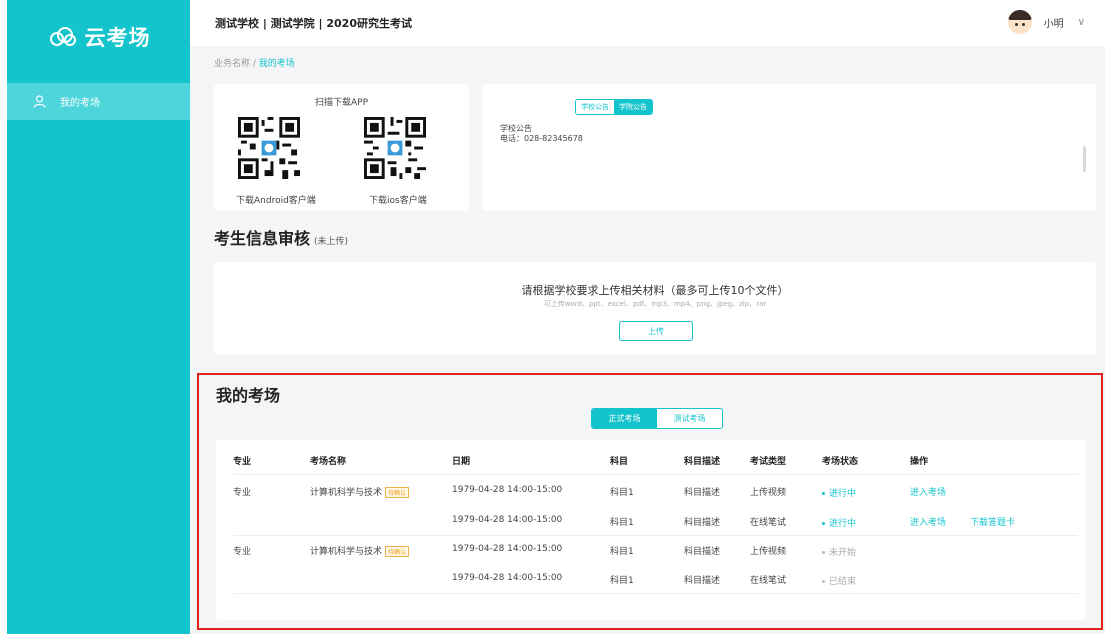  What do you see at coordinates (242, 462) in the screenshot?
I see `column-header-major: 专业` at bounding box center [242, 462].